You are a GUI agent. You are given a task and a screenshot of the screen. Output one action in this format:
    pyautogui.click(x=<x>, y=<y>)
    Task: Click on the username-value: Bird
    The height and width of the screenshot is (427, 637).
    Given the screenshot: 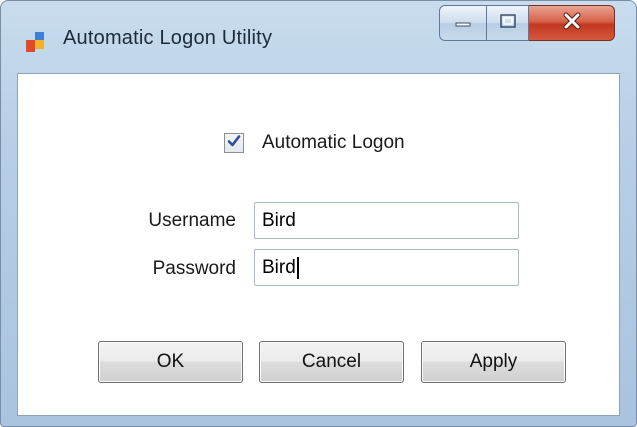 What is the action you would take?
    pyautogui.click(x=279, y=220)
    